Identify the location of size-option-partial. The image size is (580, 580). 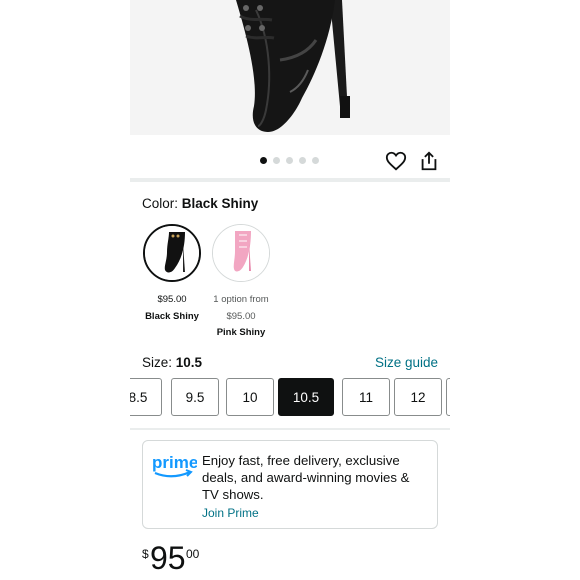
(448, 397).